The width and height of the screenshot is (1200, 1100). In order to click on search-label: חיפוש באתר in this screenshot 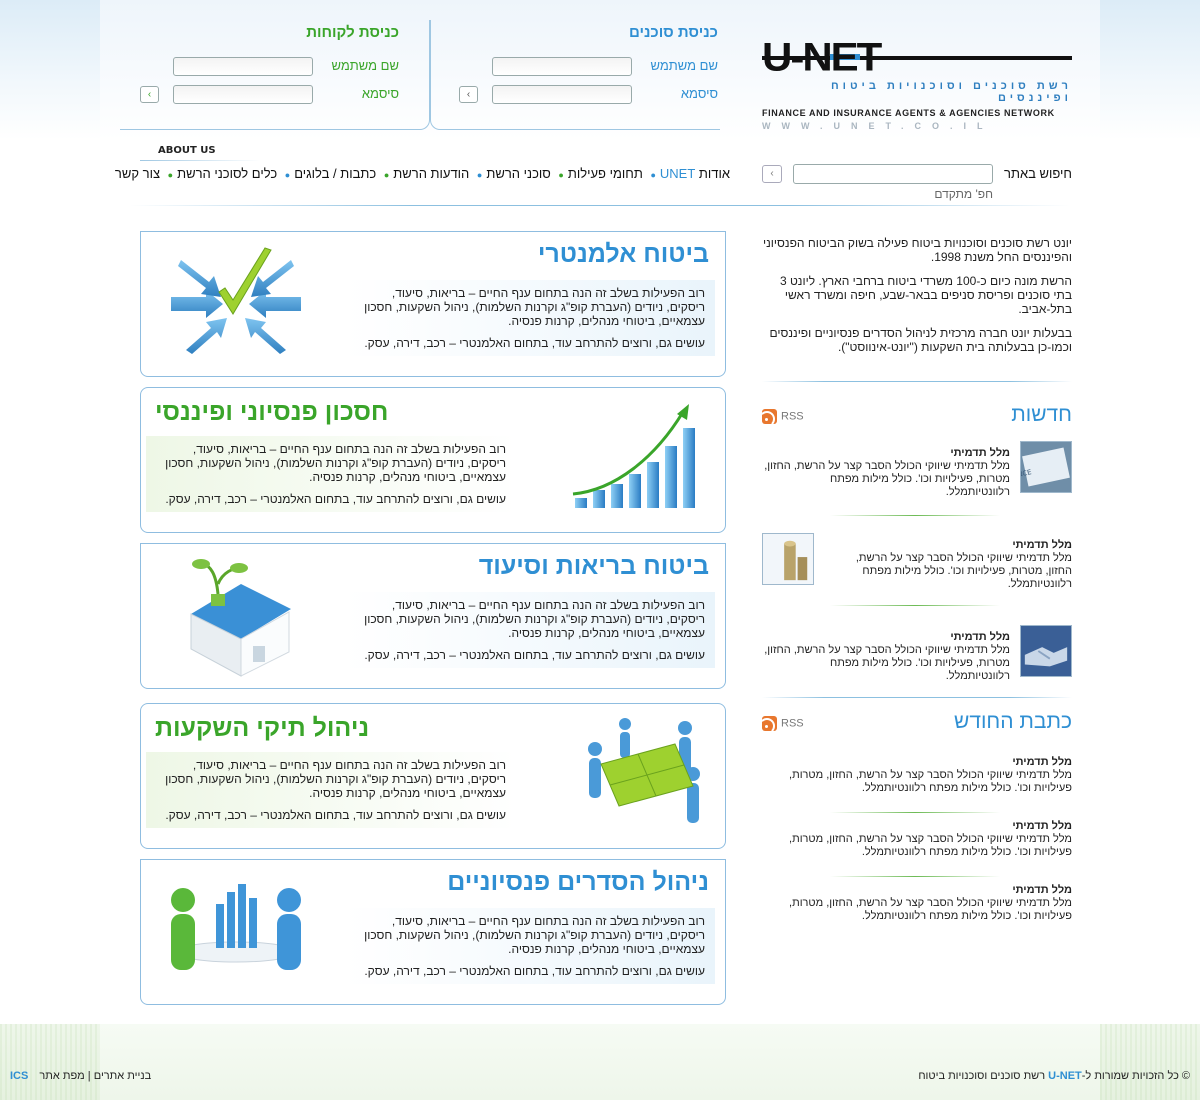, I will do `click(1038, 173)`.